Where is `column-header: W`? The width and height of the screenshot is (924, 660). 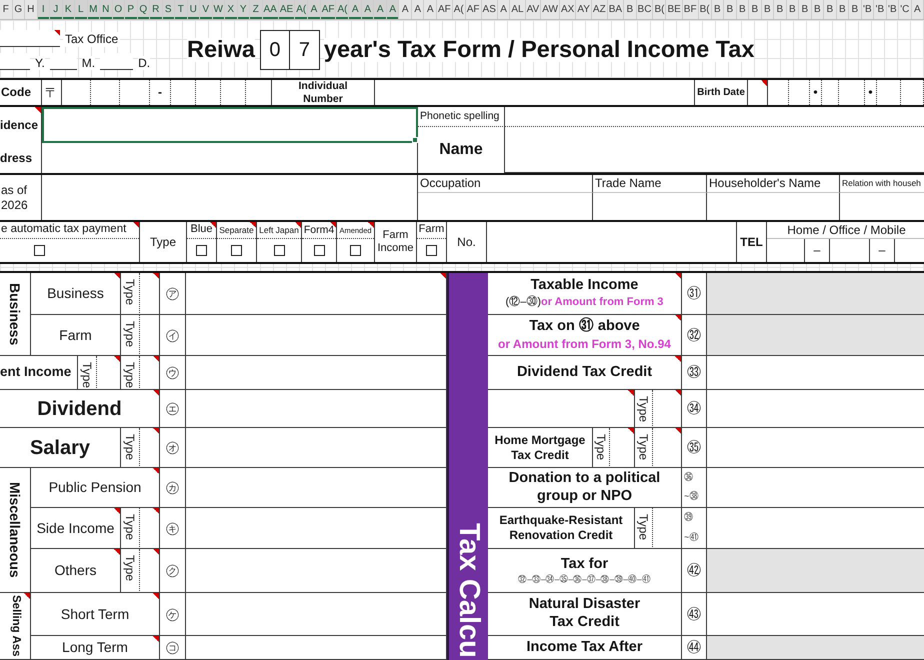
column-header: W is located at coordinates (218, 9).